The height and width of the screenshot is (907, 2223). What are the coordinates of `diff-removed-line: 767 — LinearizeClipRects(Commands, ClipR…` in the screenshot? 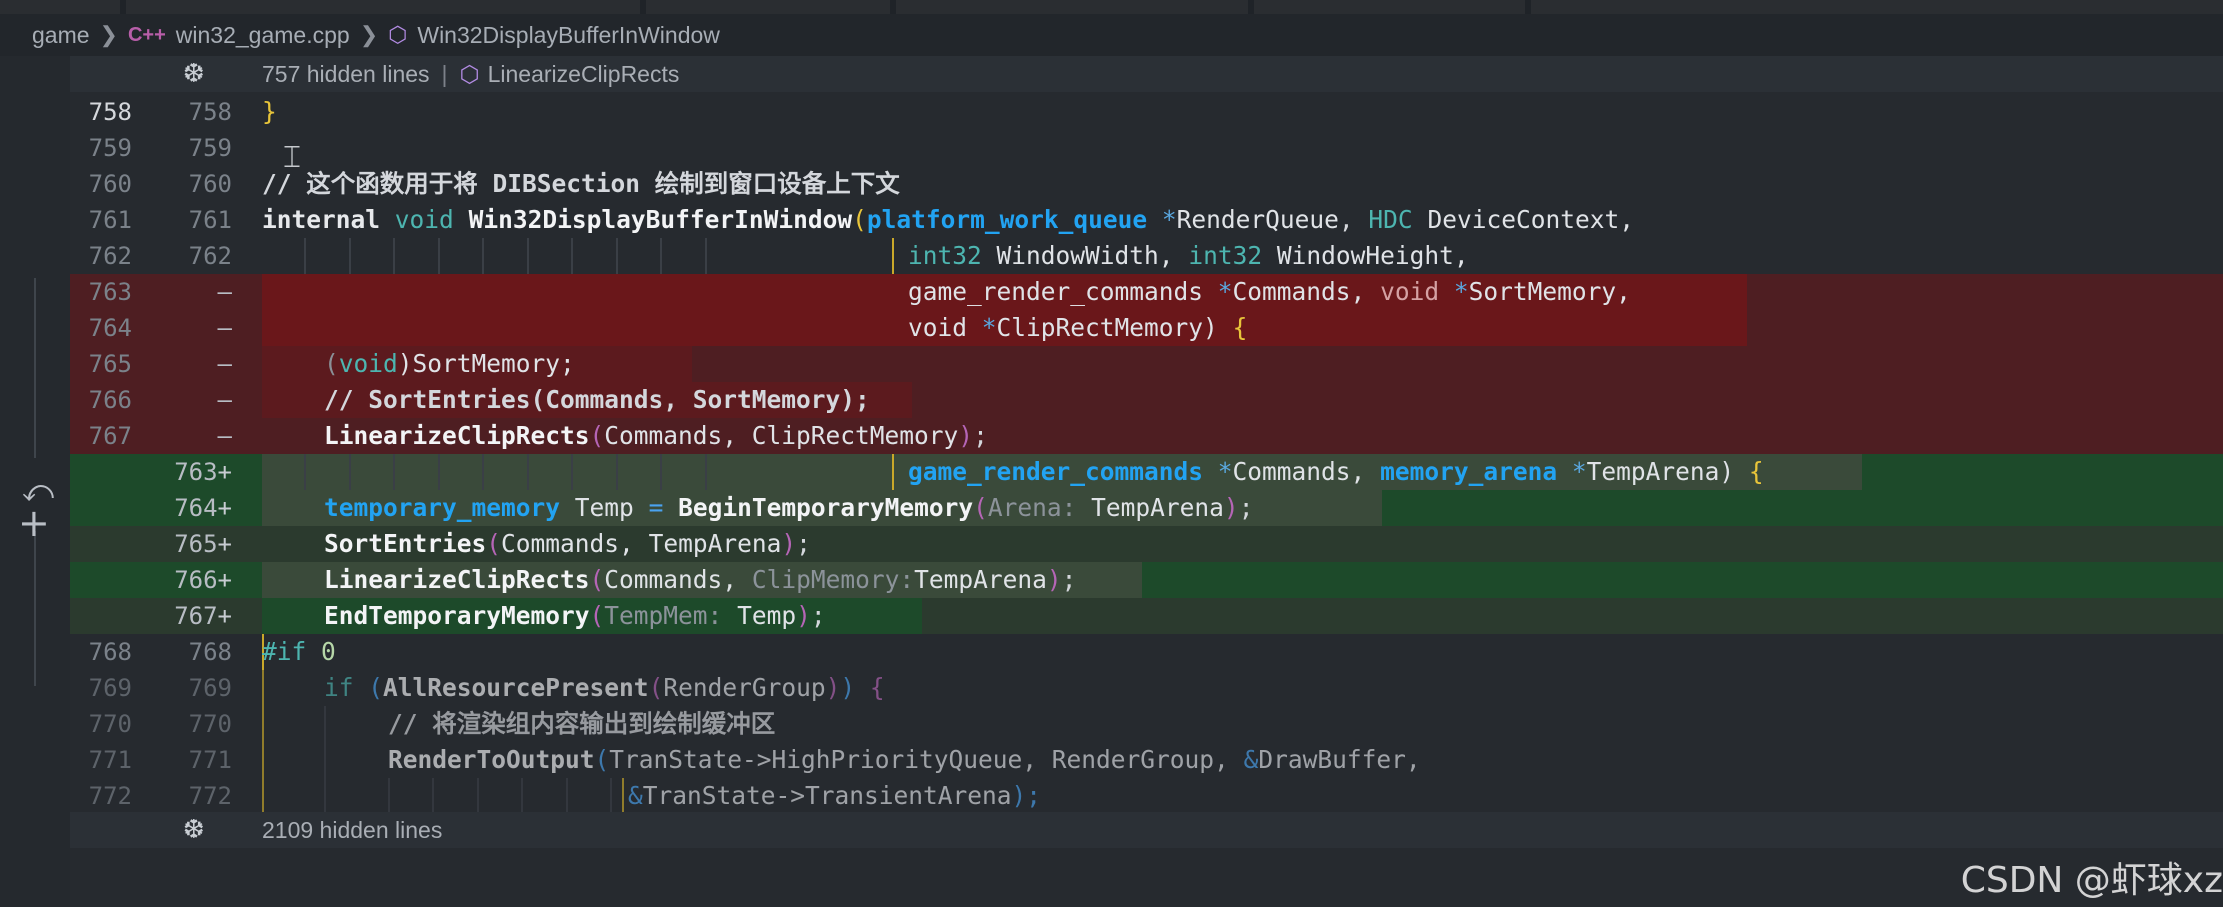 It's located at (1146, 436).